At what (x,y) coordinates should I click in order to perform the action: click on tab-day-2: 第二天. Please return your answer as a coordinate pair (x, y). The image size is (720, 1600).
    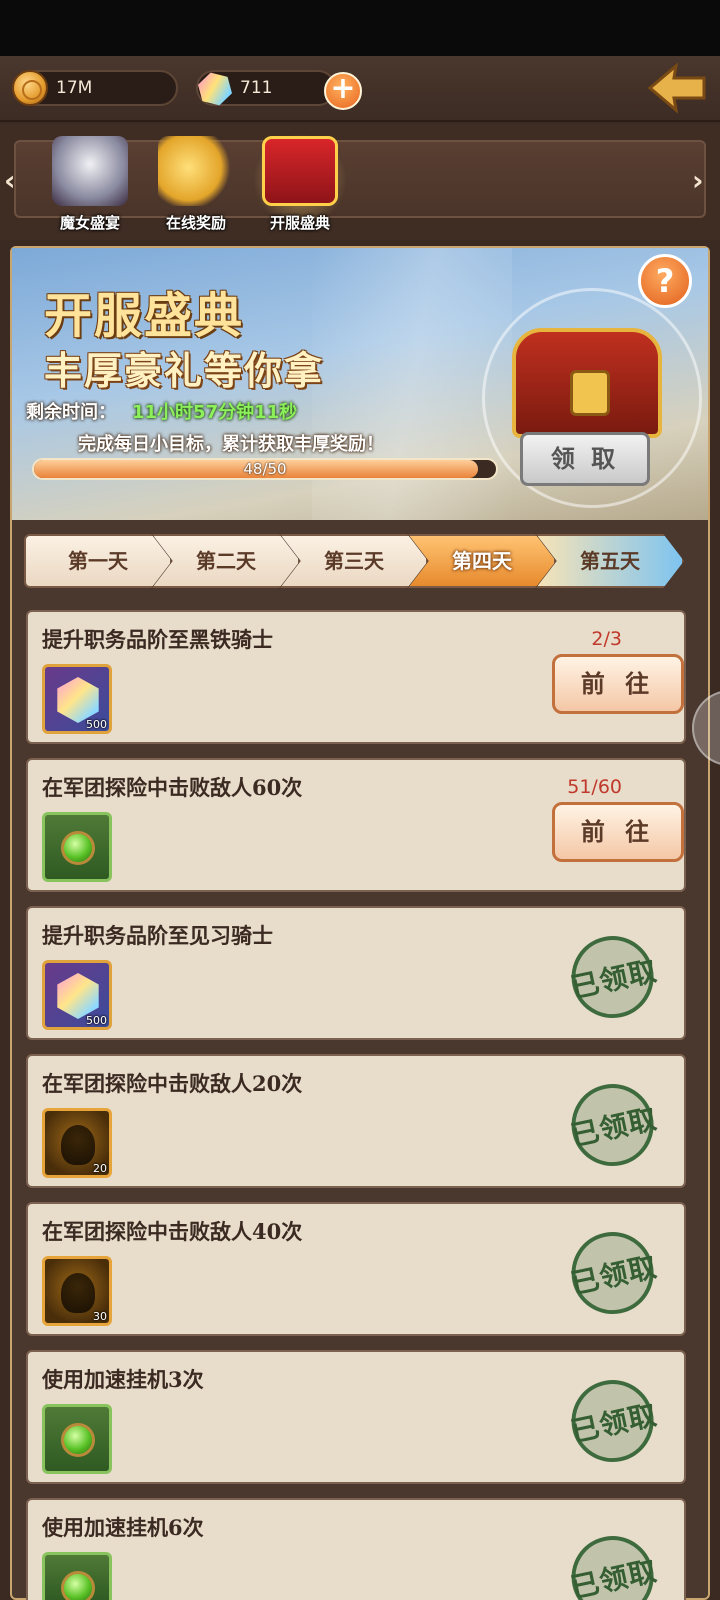
    Looking at the image, I should click on (226, 561).